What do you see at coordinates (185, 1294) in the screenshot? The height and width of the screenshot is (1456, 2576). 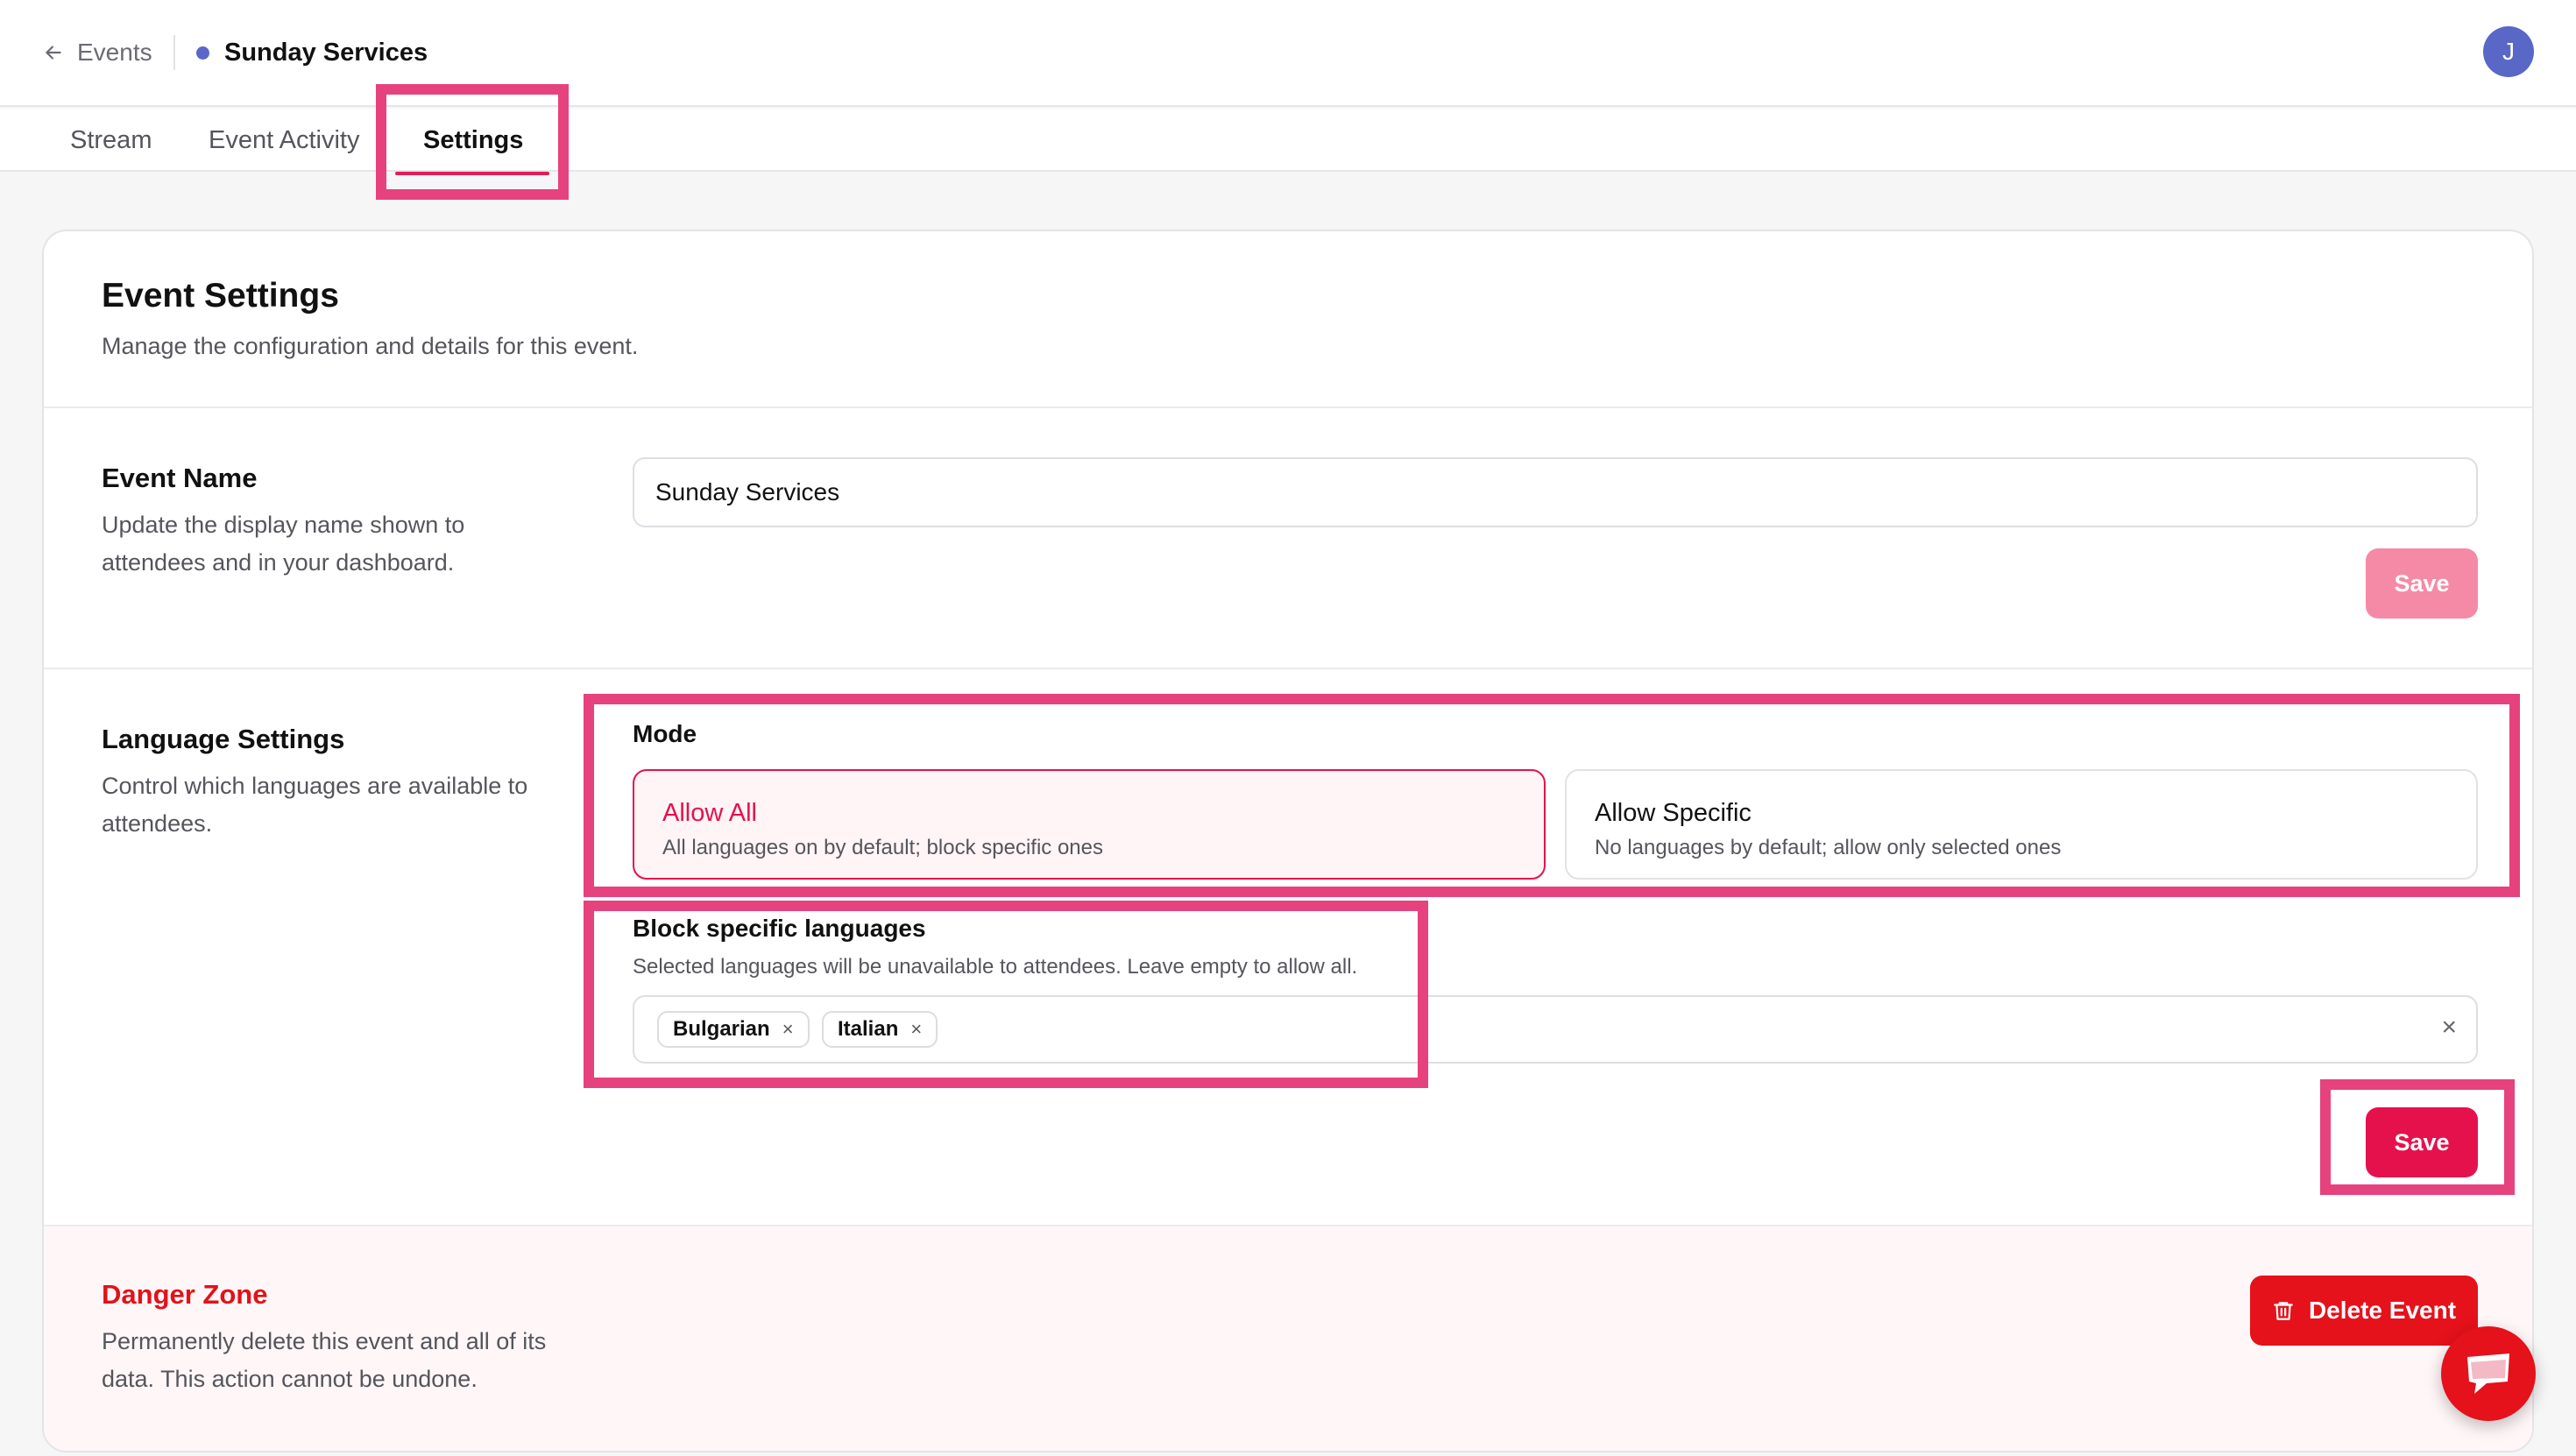 I see `danger-zone-title: Danger Zone` at bounding box center [185, 1294].